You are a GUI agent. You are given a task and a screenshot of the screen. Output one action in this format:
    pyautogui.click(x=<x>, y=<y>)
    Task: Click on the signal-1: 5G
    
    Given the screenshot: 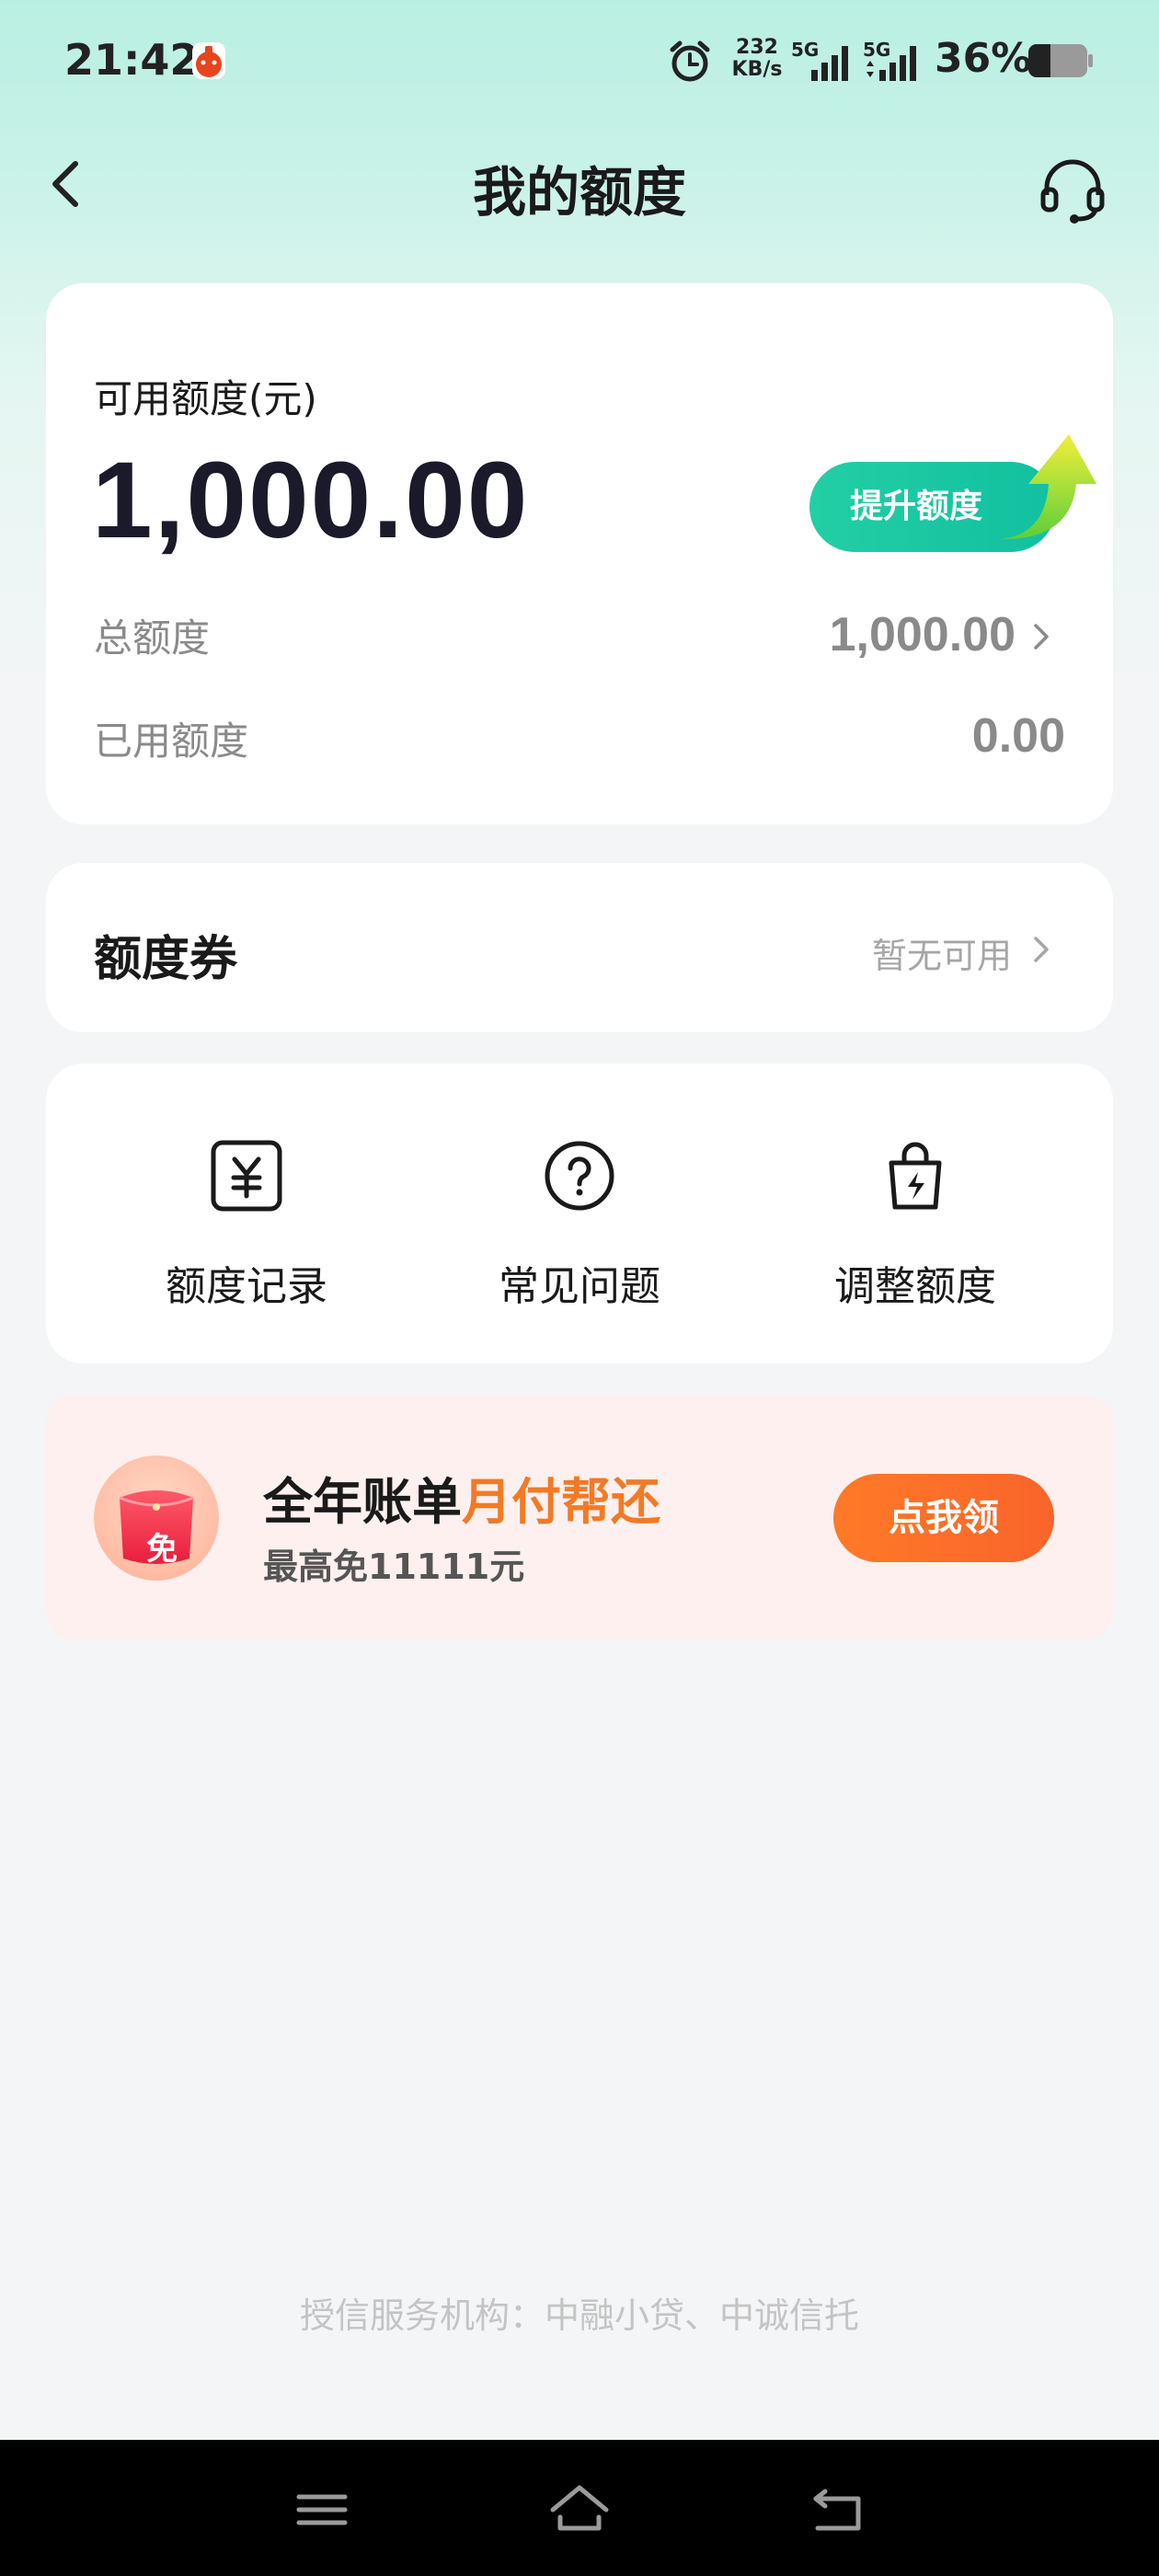 What is the action you would take?
    pyautogui.click(x=823, y=61)
    